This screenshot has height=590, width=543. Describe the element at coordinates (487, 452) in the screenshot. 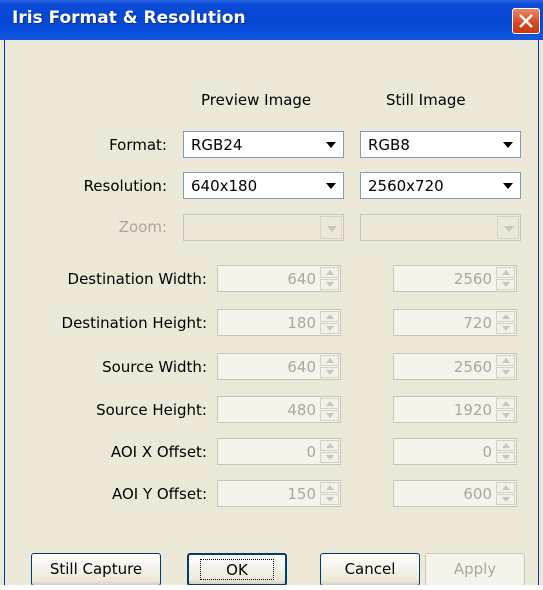

I see `still-aoi-x-offset-value: 0` at that location.